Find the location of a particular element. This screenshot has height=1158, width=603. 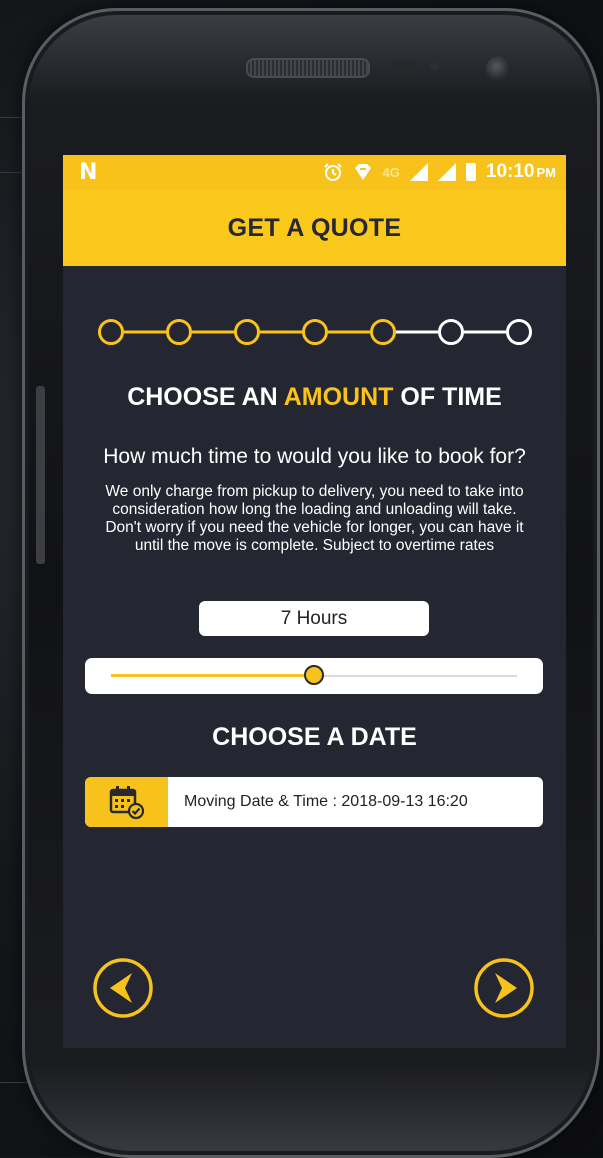

phone-camera is located at coordinates (499, 69).